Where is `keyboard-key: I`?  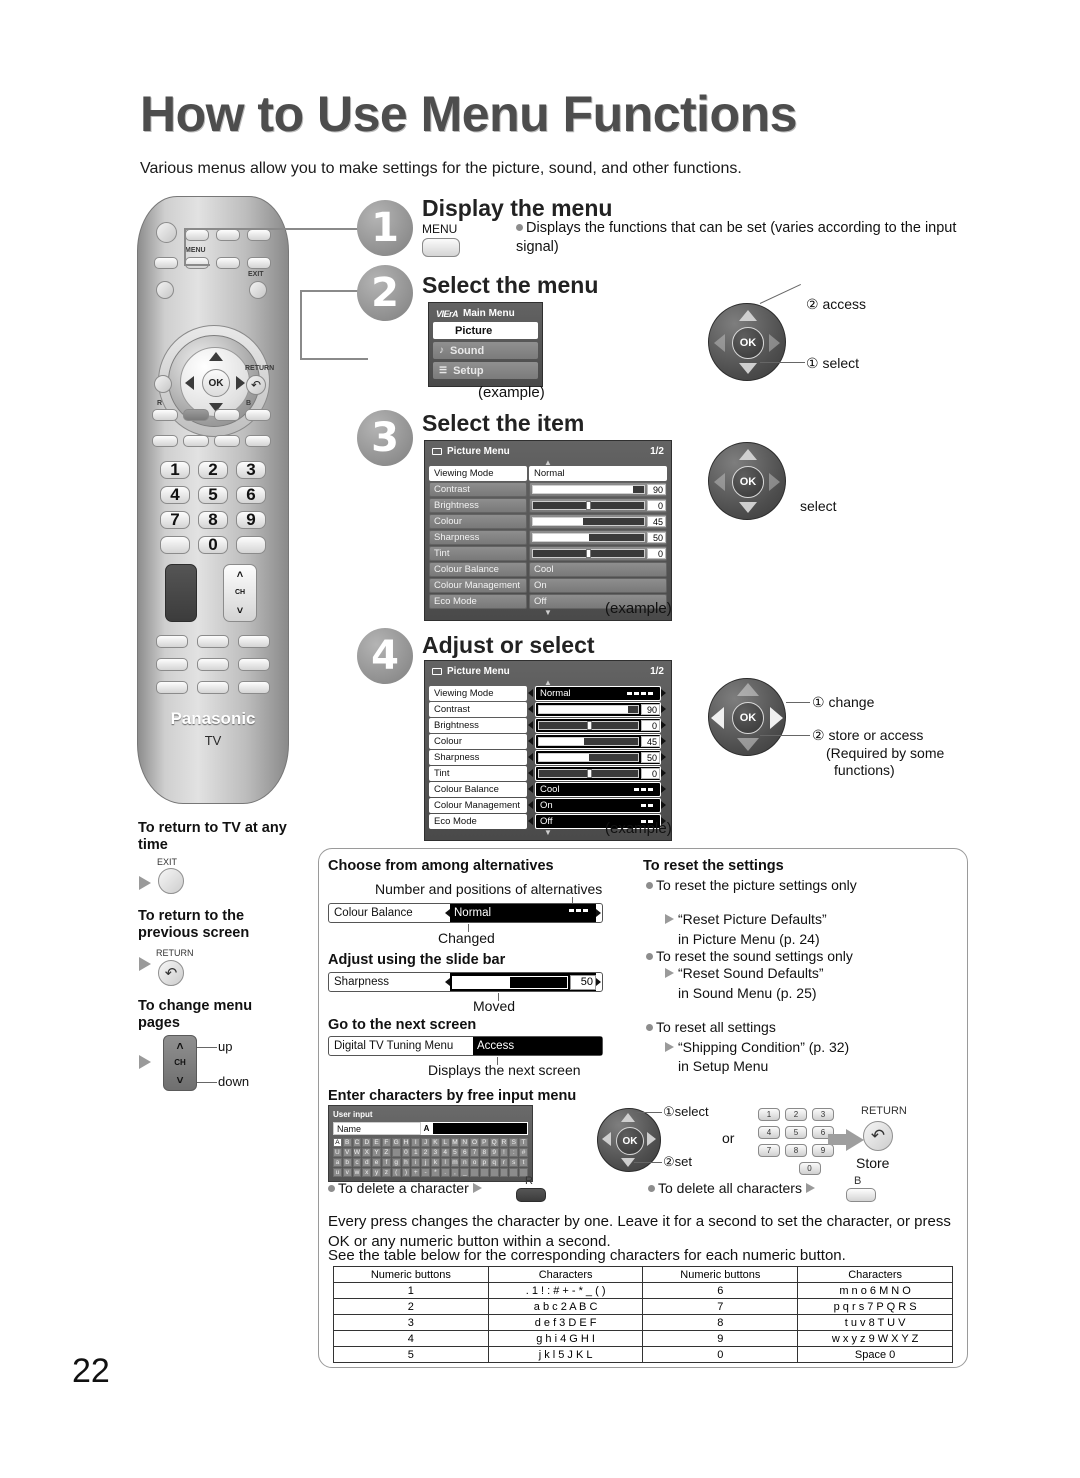
keyboard-key: I is located at coordinates (416, 1142).